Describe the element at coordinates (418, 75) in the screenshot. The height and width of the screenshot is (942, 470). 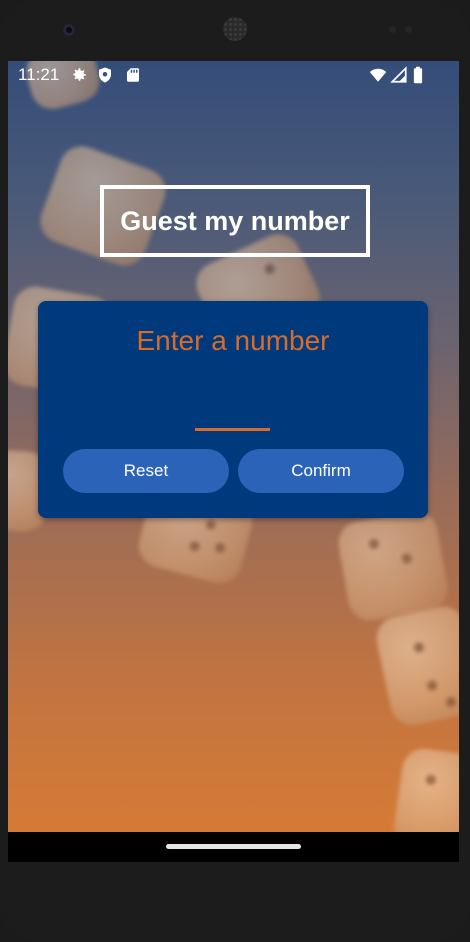
I see `battery-icon` at that location.